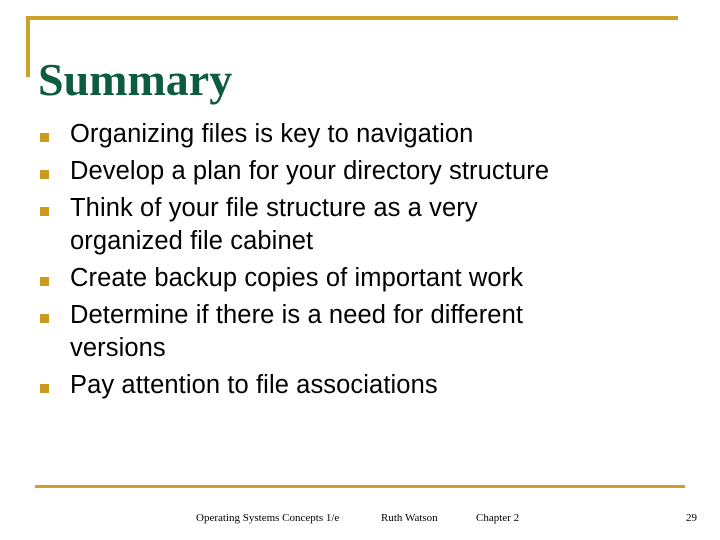  I want to click on list-item-line: Organizing files is key to navigation, so click(272, 134).